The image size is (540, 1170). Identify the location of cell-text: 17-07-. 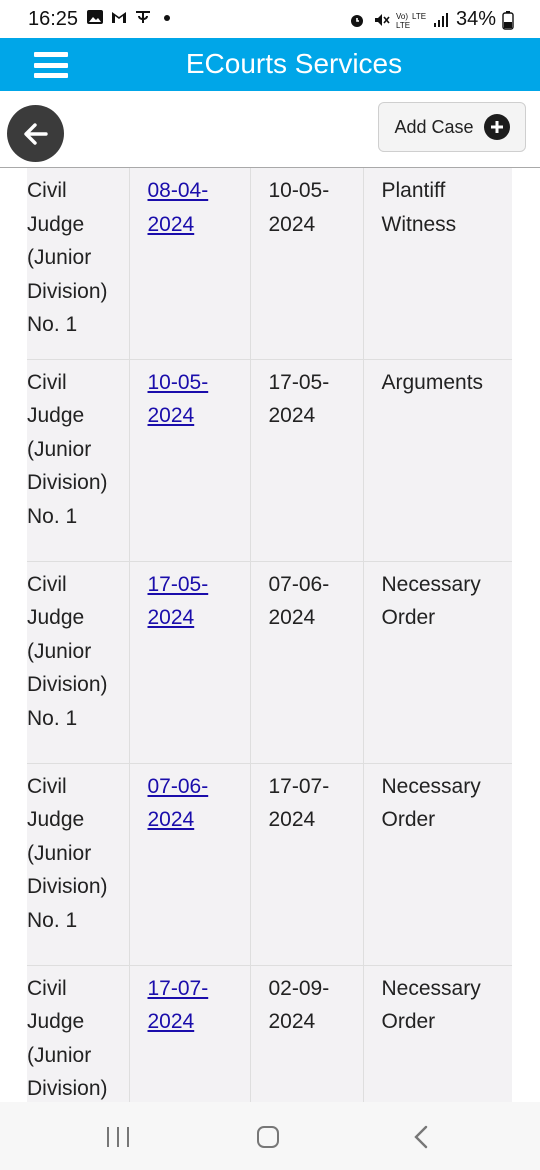
(299, 786).